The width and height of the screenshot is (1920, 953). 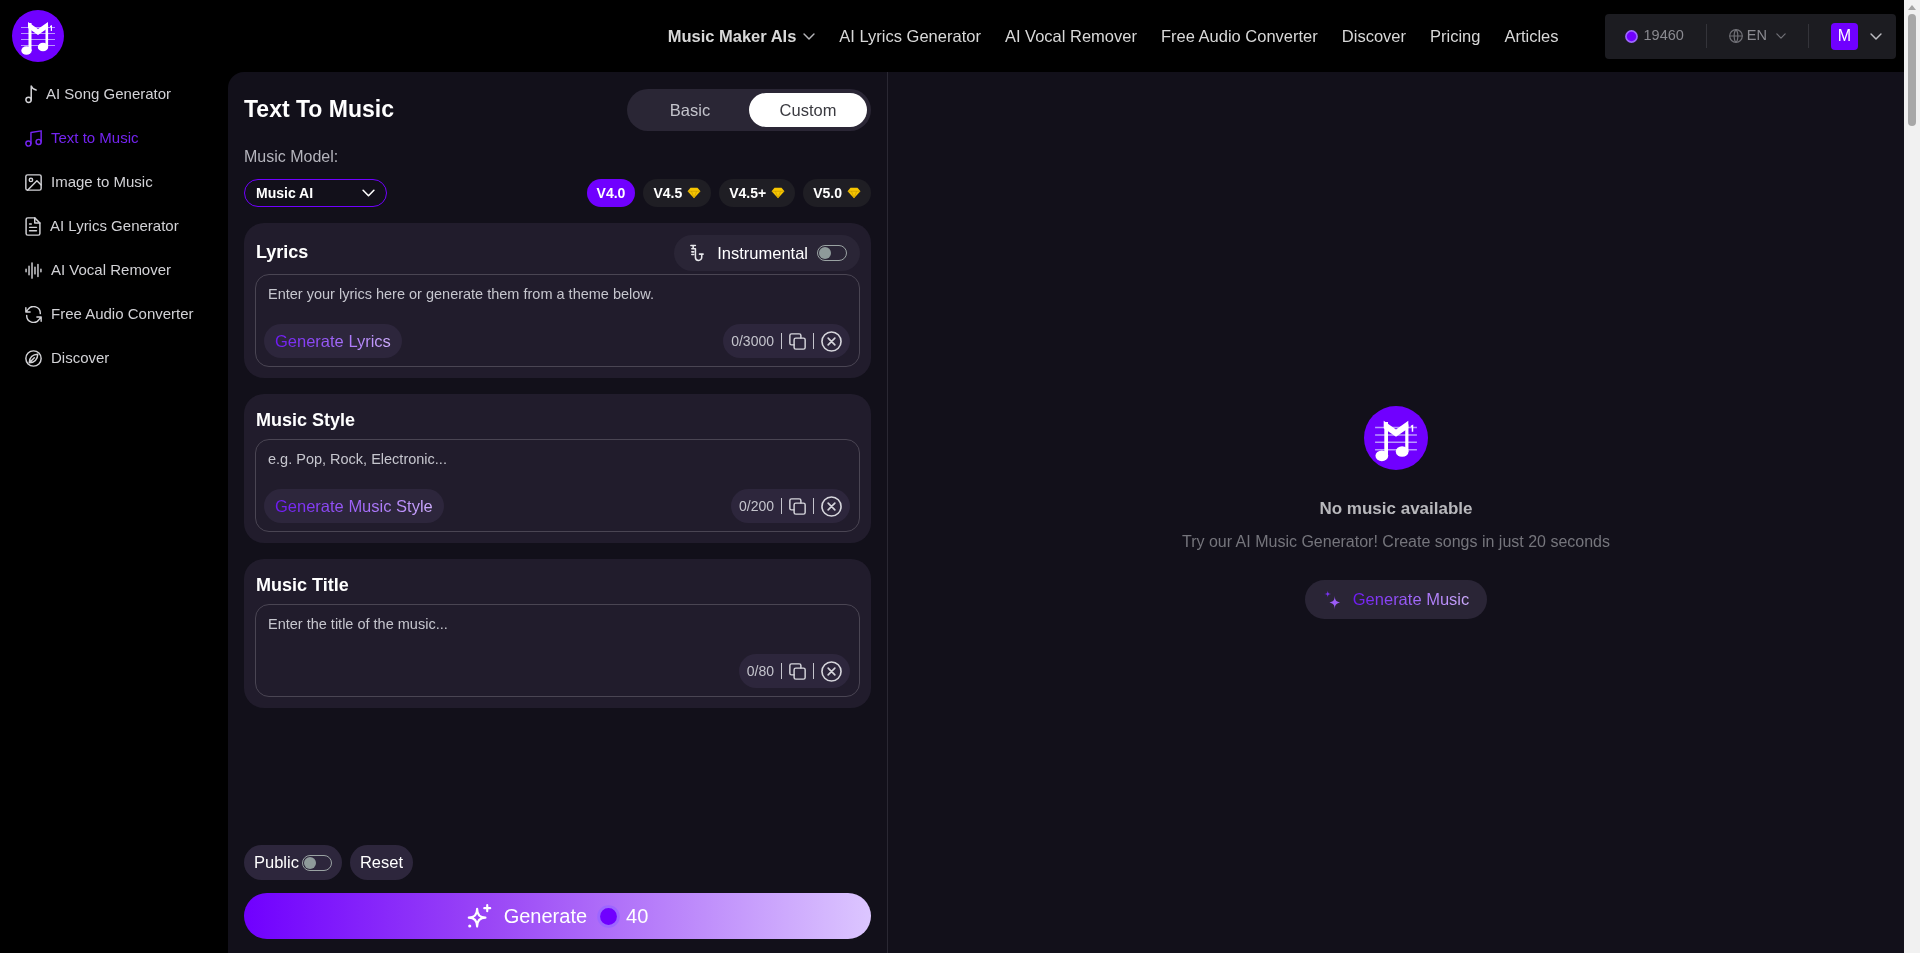 What do you see at coordinates (33, 314) in the screenshot?
I see `refresh-icon` at bounding box center [33, 314].